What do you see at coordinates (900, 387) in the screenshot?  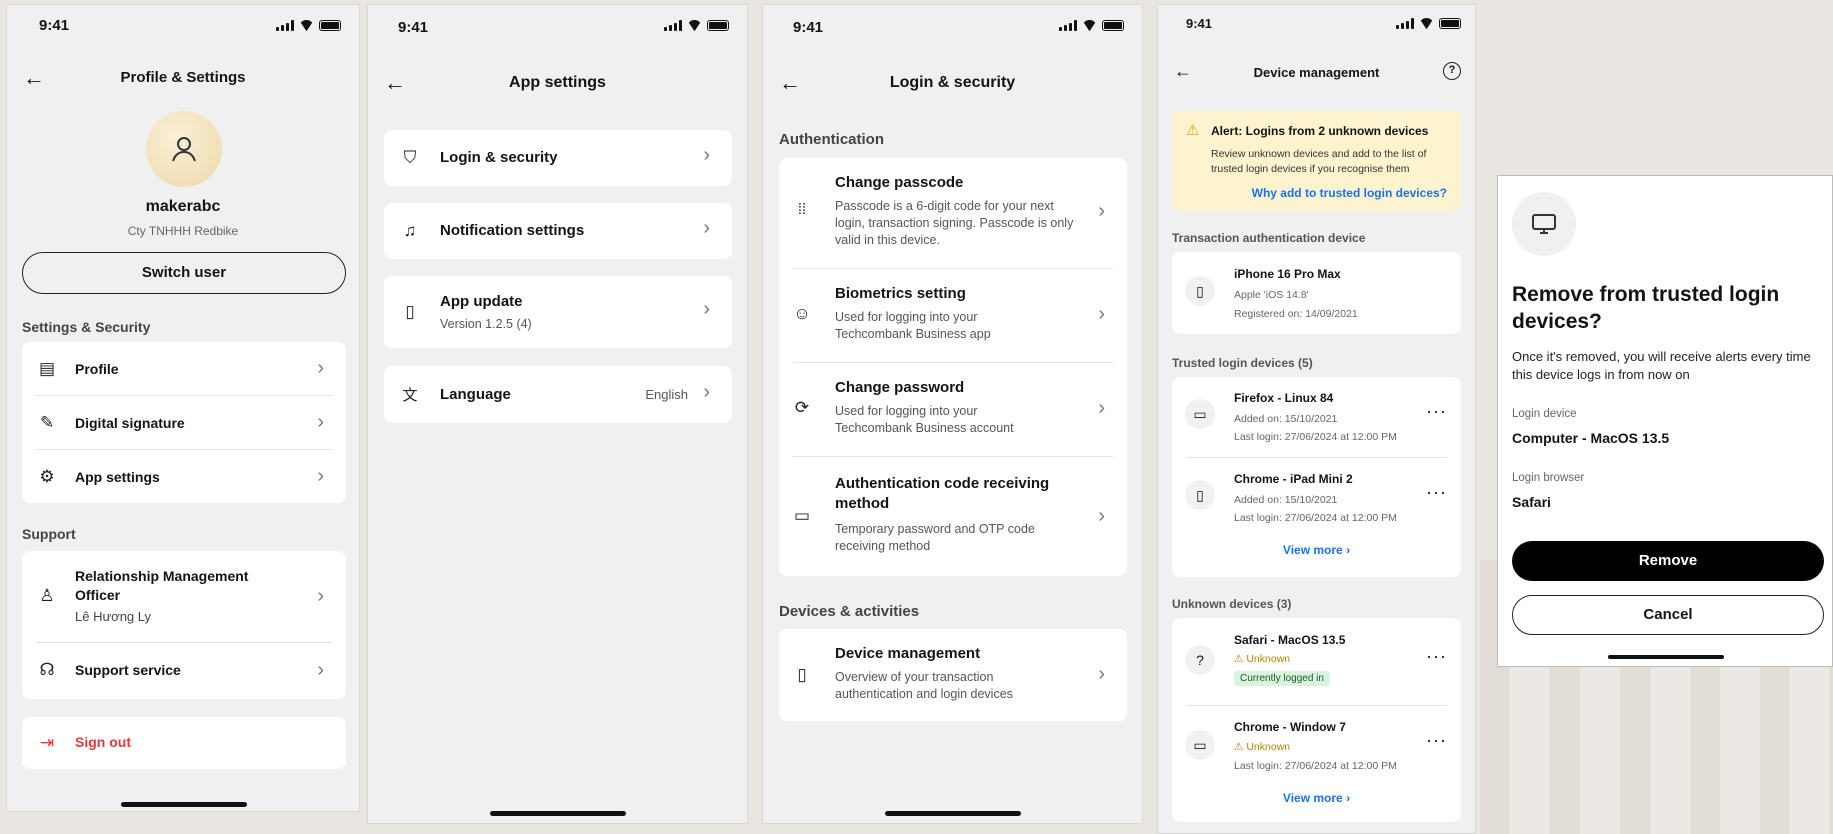 I see `menu-item-label: Change password` at bounding box center [900, 387].